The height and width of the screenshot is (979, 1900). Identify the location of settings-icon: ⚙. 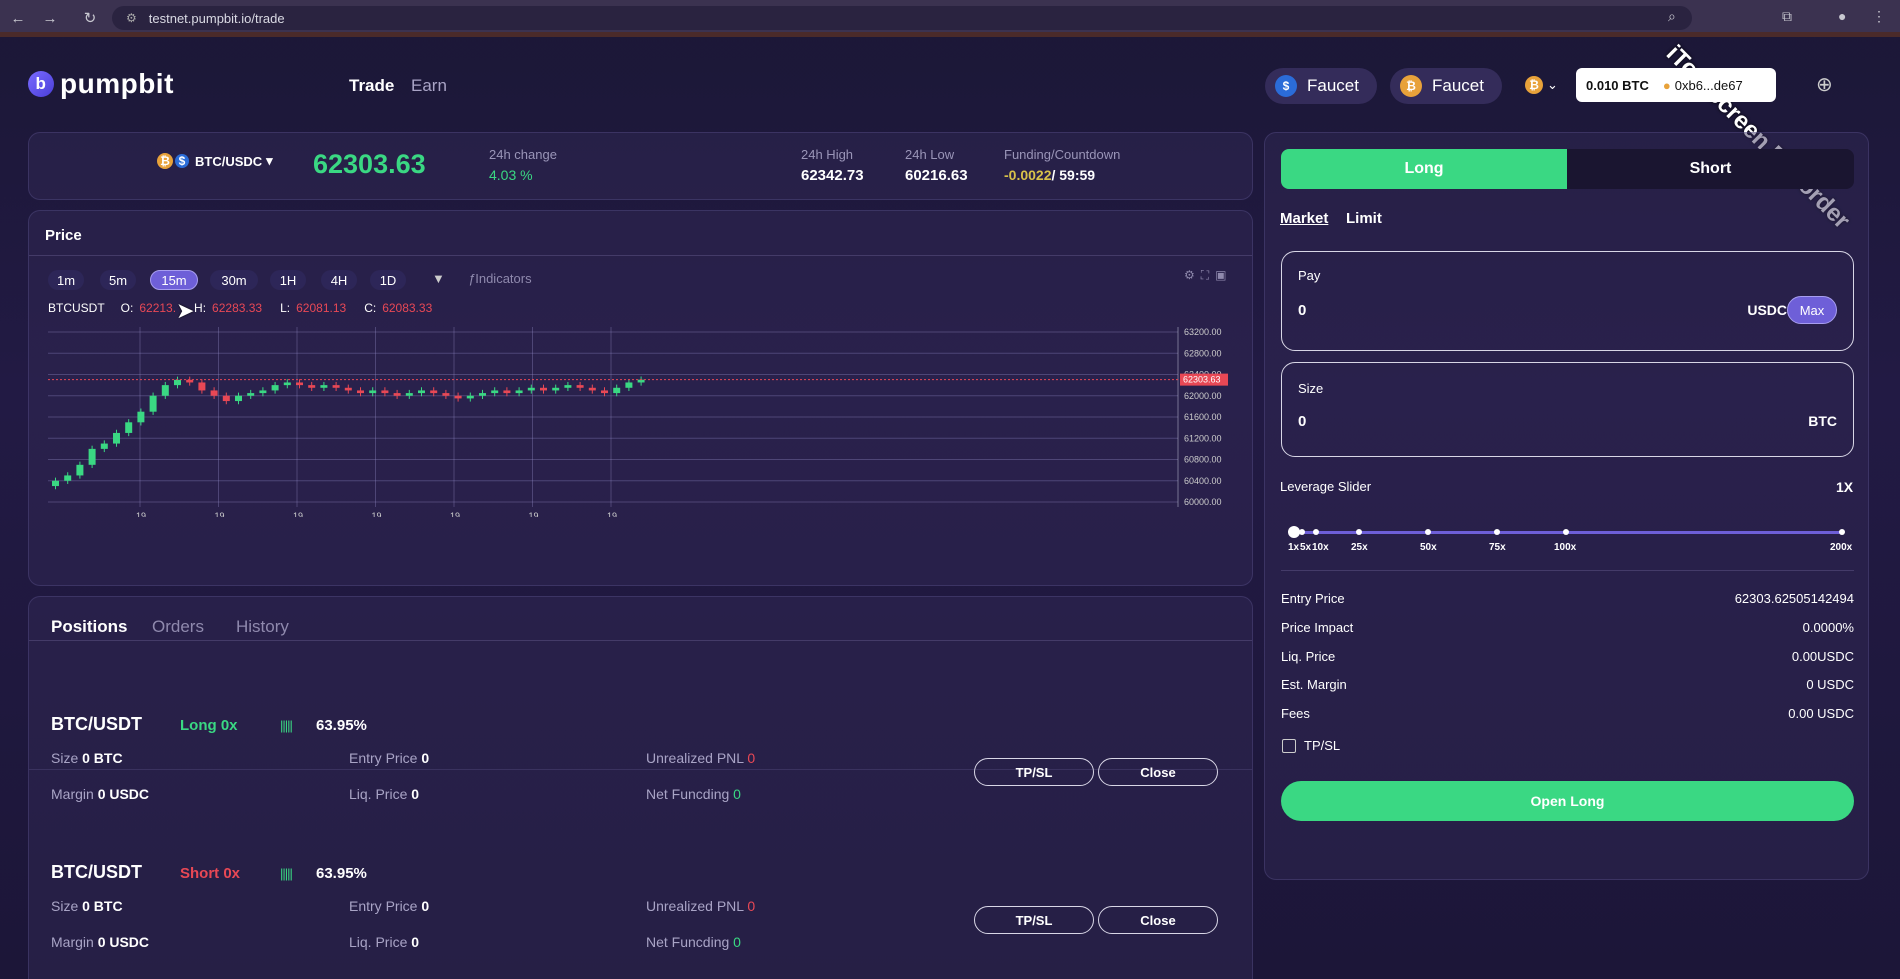
(1192, 275).